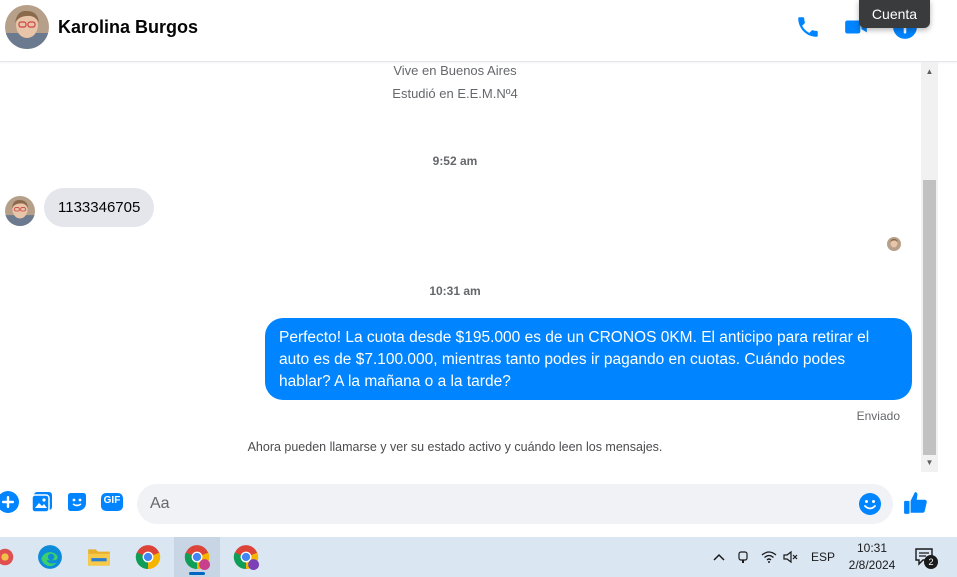 The height and width of the screenshot is (577, 957). Describe the element at coordinates (872, 548) in the screenshot. I see `clock-time: 10:31` at that location.